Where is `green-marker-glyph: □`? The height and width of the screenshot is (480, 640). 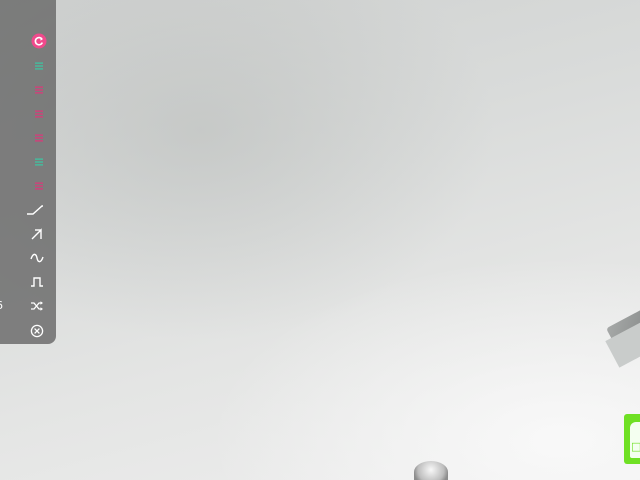
green-marker-glyph: □ is located at coordinates (635, 446).